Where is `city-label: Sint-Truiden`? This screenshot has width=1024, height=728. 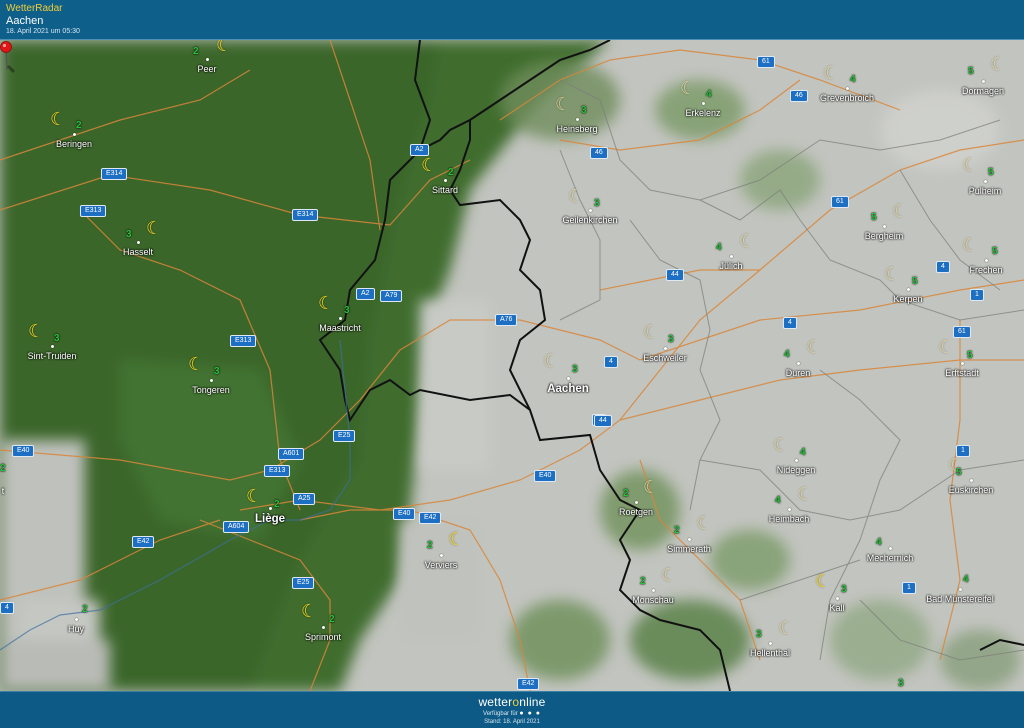 city-label: Sint-Truiden is located at coordinates (52, 356).